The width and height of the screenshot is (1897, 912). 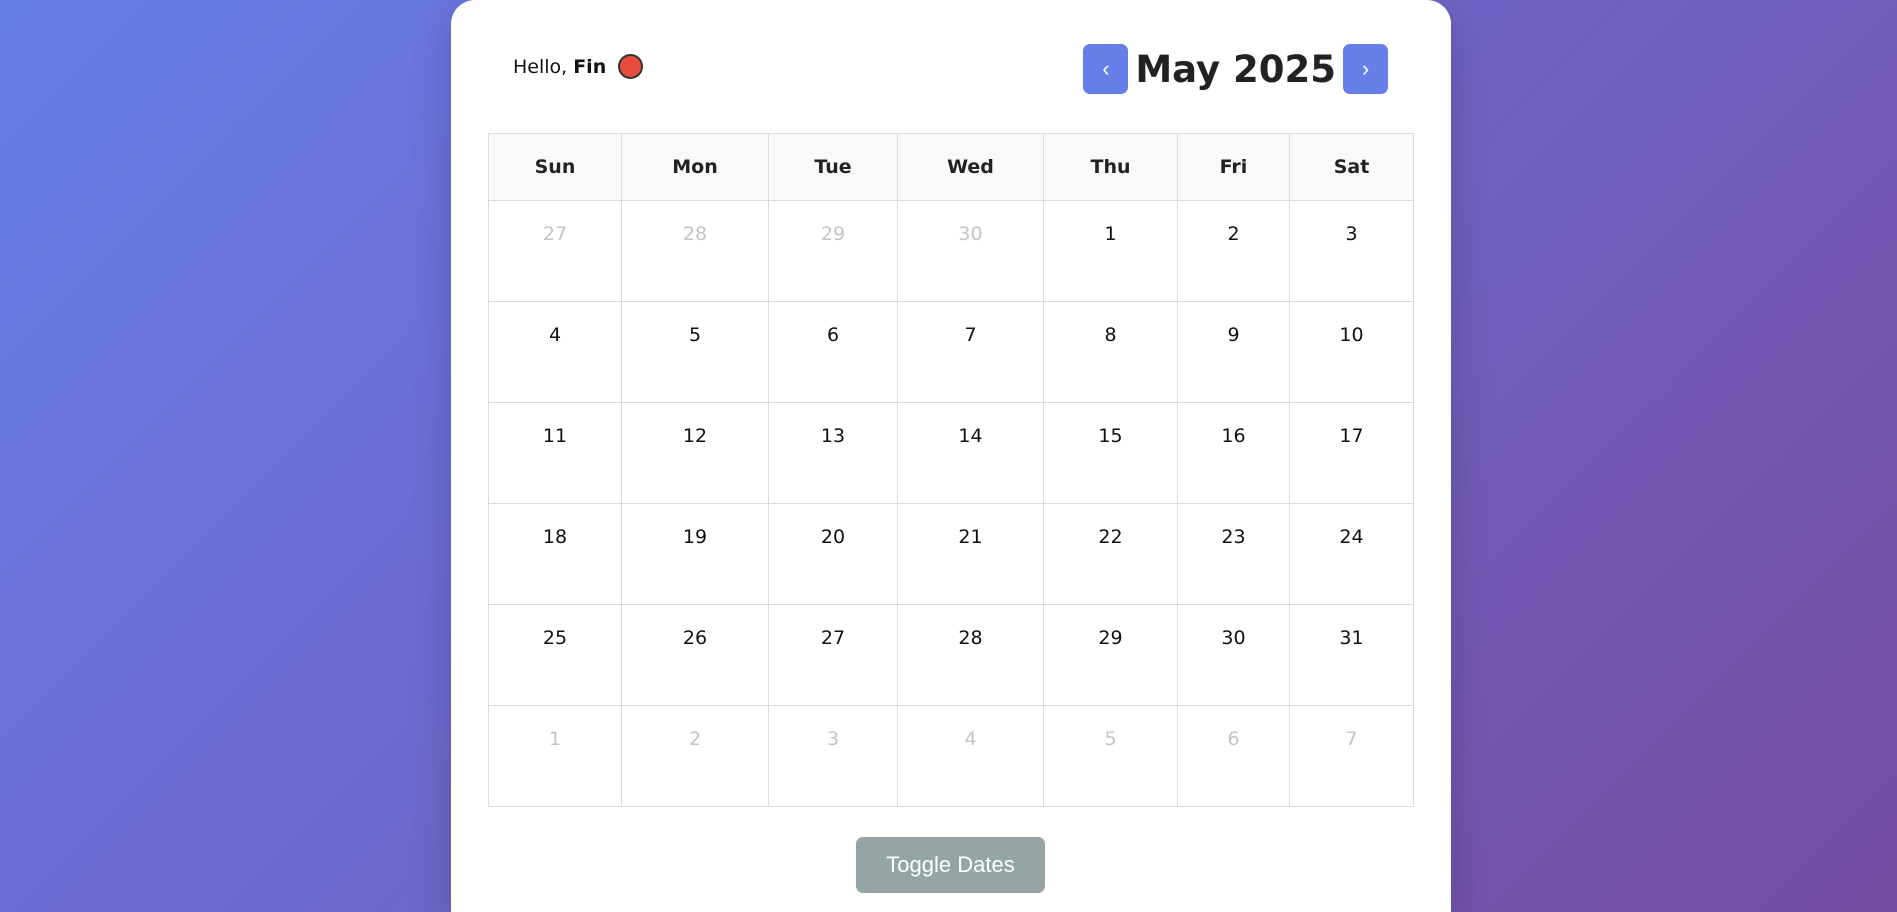 I want to click on calendar-day-cell: 7, so click(x=970, y=352).